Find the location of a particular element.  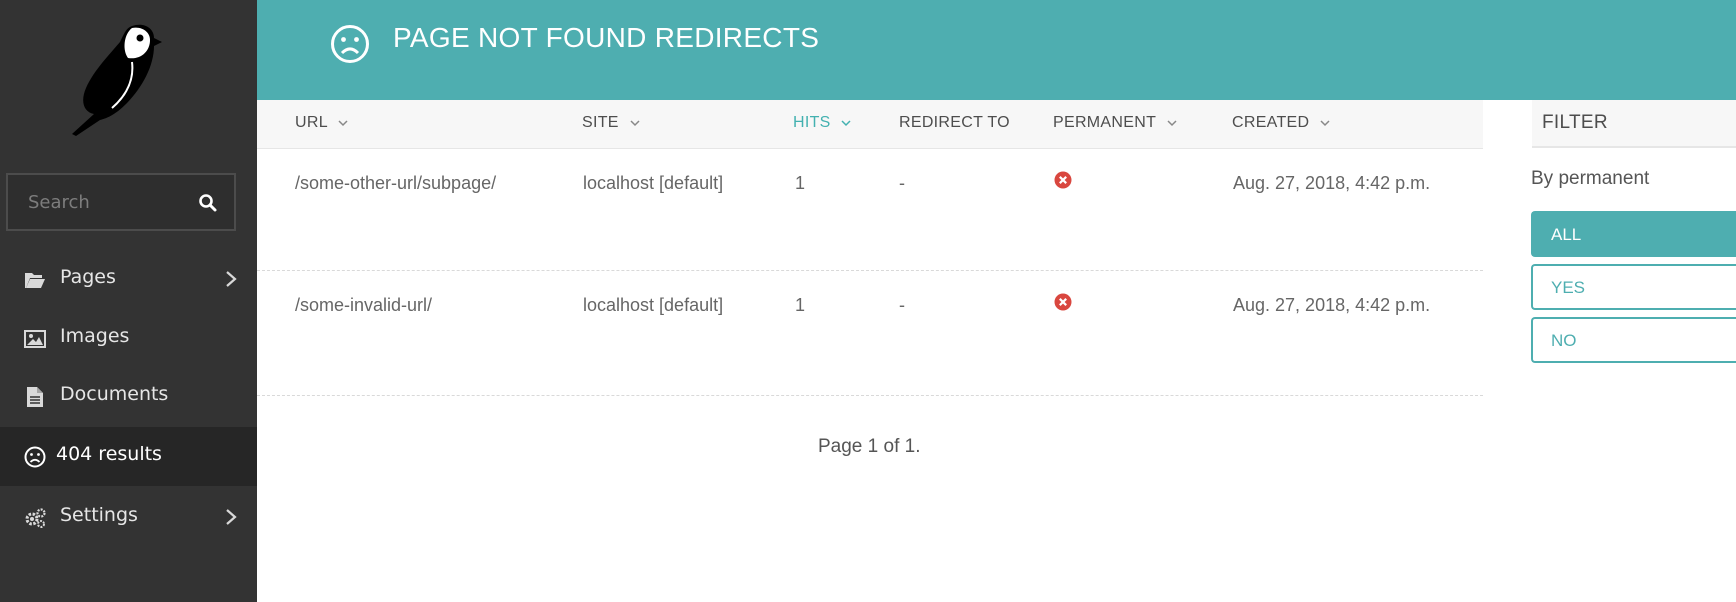

wagtail-logo is located at coordinates (118, 79).